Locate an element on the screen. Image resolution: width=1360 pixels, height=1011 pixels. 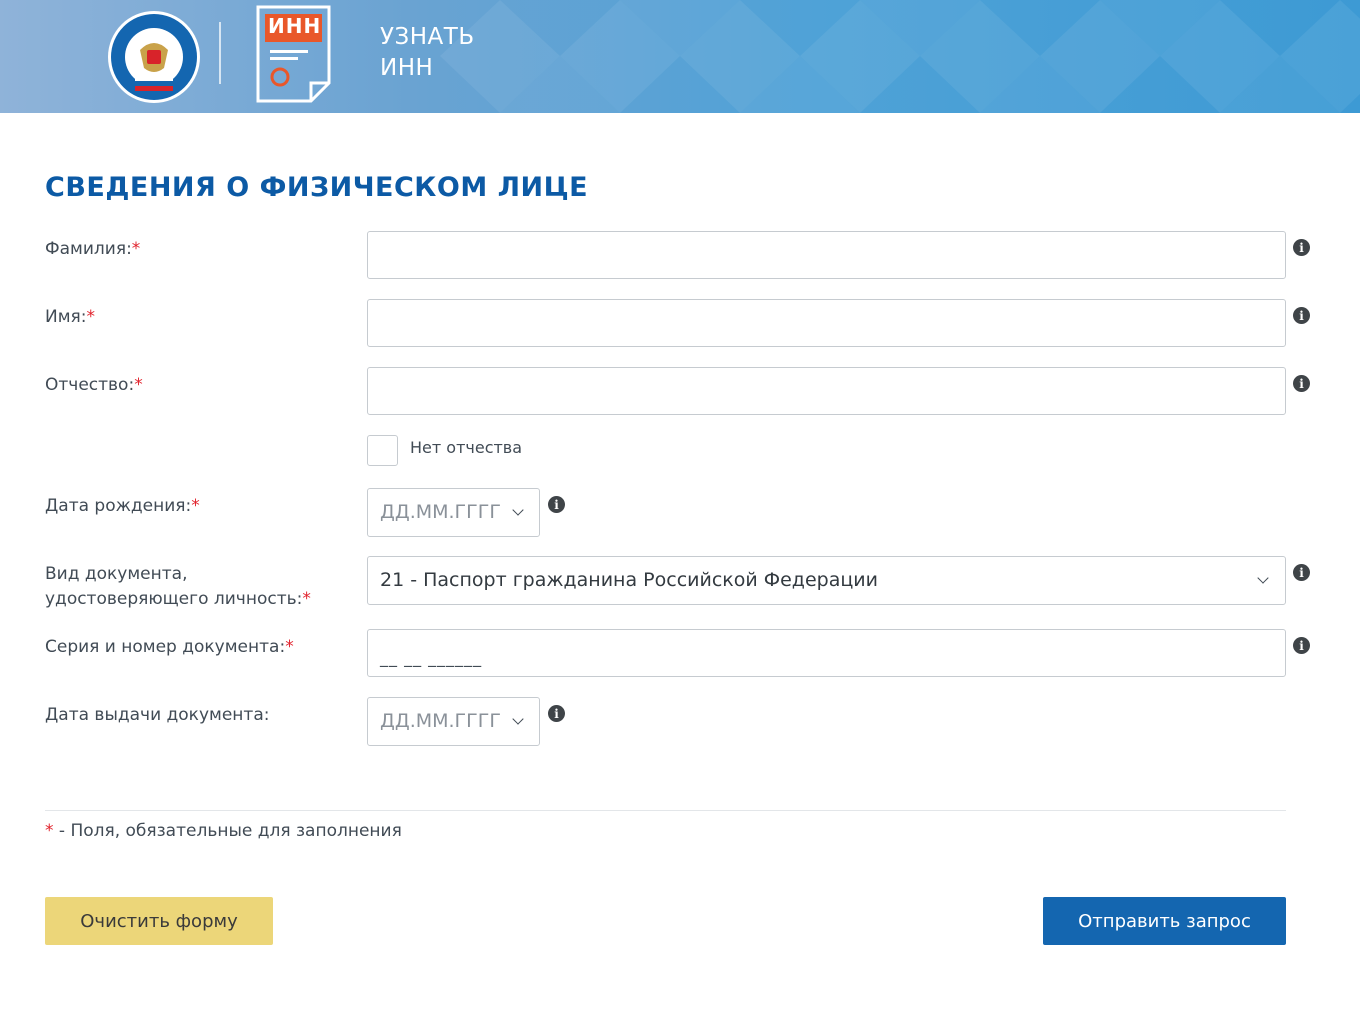
inn-logo-text: ИНН is located at coordinates (295, 26).